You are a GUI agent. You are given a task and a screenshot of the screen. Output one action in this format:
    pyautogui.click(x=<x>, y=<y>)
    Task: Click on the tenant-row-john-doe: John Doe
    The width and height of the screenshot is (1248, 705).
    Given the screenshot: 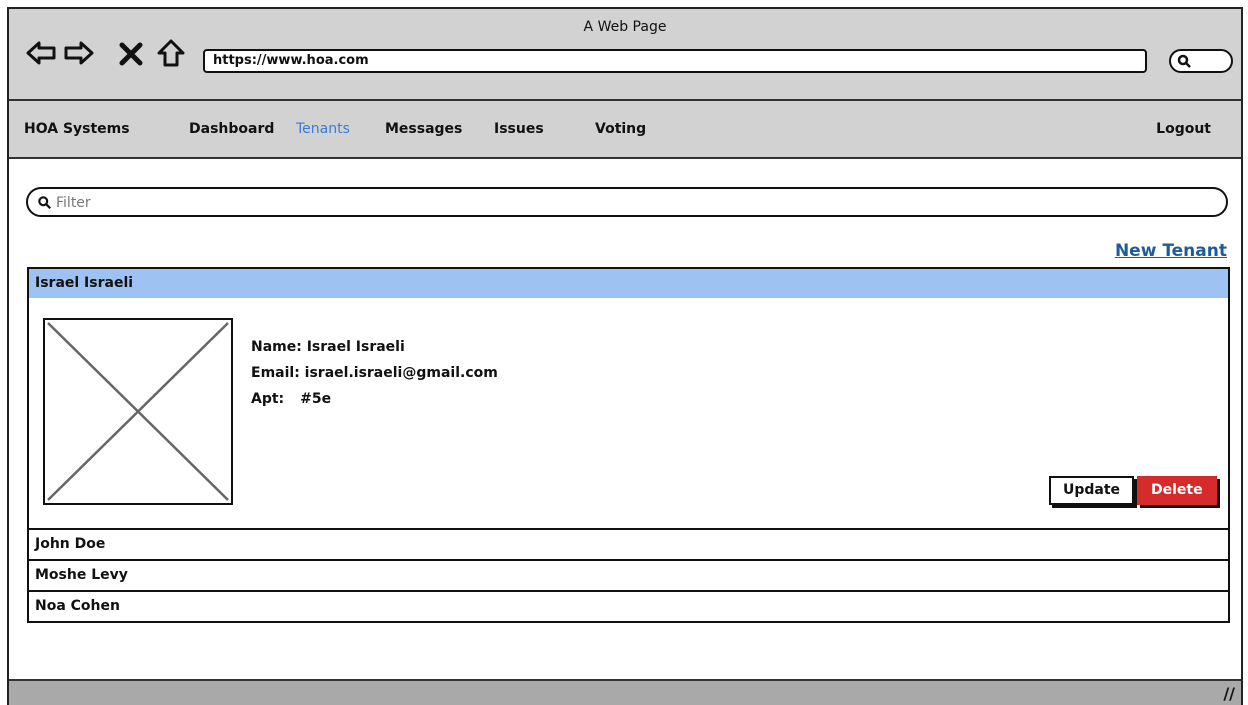 What is the action you would take?
    pyautogui.click(x=628, y=544)
    